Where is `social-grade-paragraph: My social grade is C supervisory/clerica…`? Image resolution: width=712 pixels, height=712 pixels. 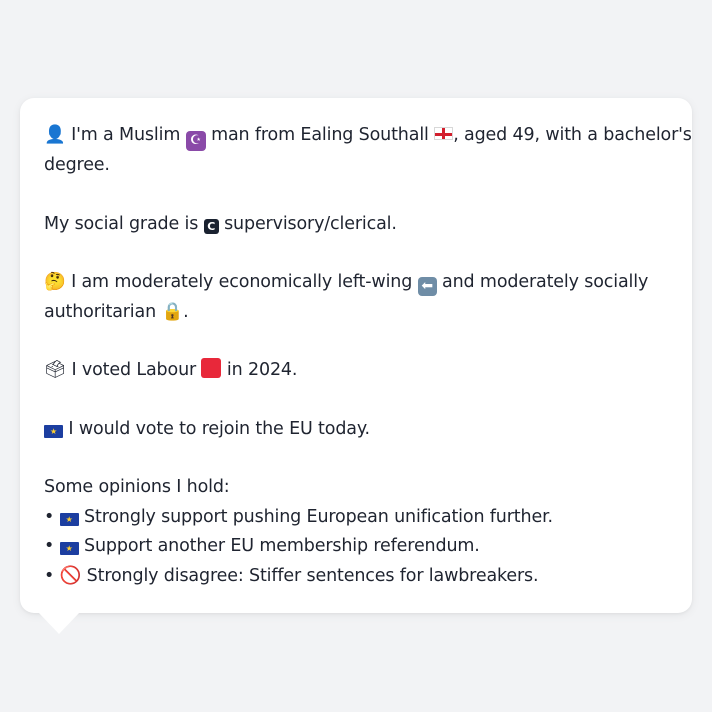 social-grade-paragraph: My social grade is C supervisory/clerica… is located at coordinates (359, 225).